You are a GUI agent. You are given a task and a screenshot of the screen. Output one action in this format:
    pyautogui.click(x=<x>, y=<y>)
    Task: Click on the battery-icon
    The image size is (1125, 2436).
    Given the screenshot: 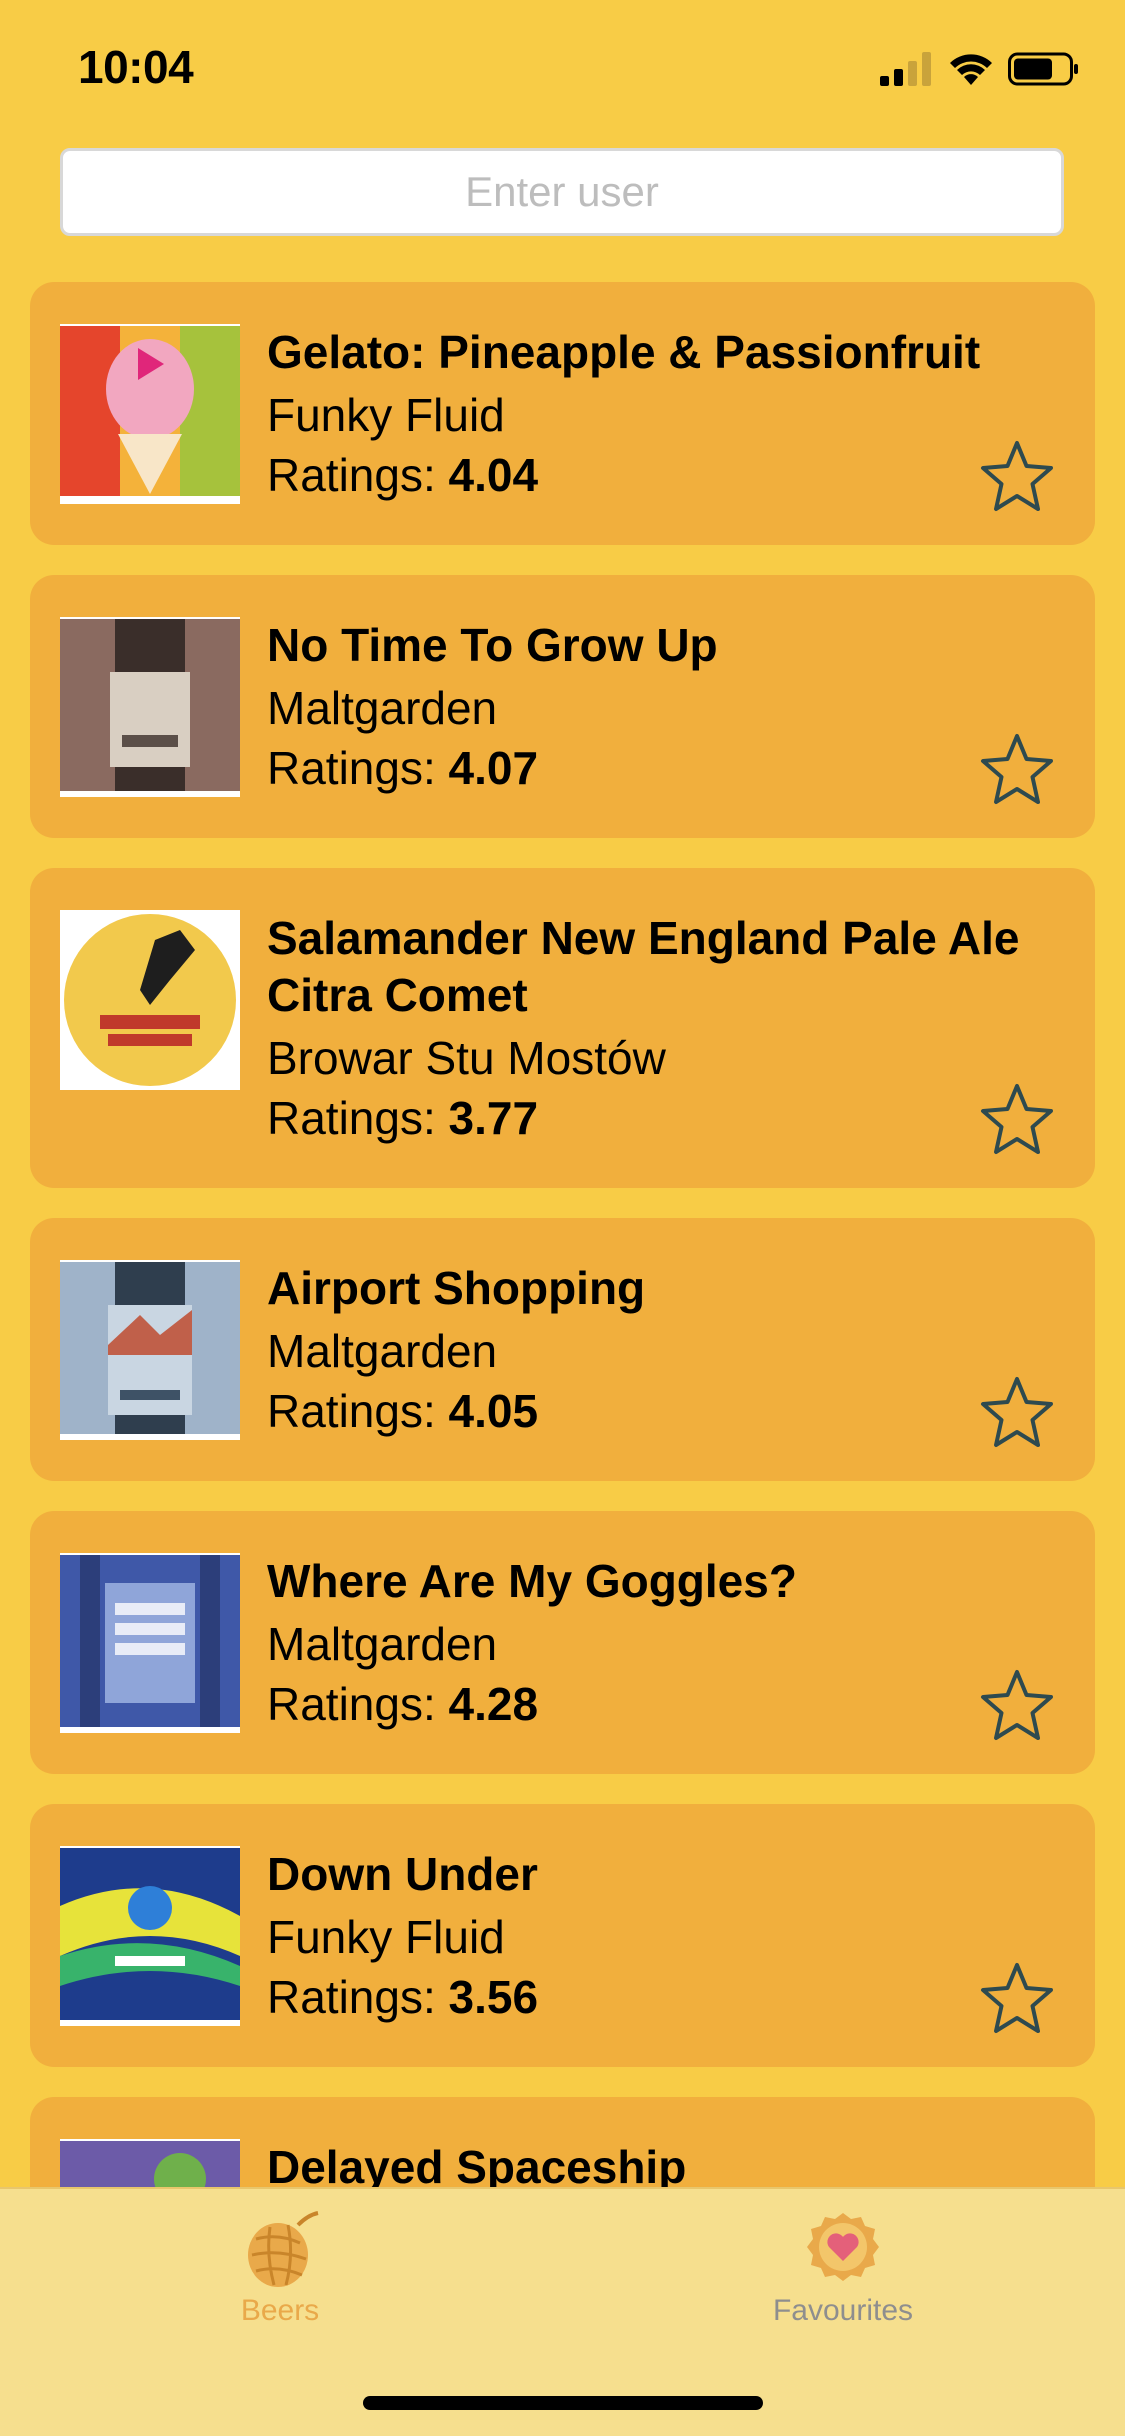 What is the action you would take?
    pyautogui.click(x=1043, y=69)
    